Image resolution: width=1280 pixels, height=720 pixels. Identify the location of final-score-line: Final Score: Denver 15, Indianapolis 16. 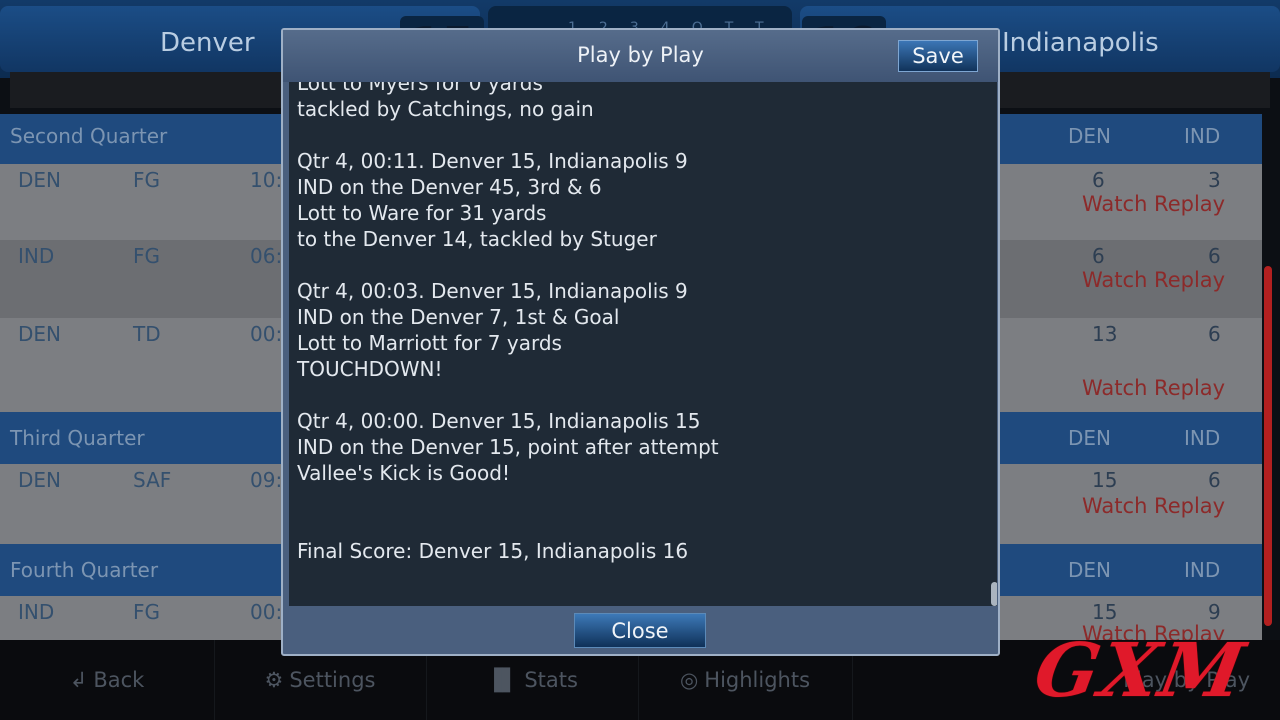
(493, 551).